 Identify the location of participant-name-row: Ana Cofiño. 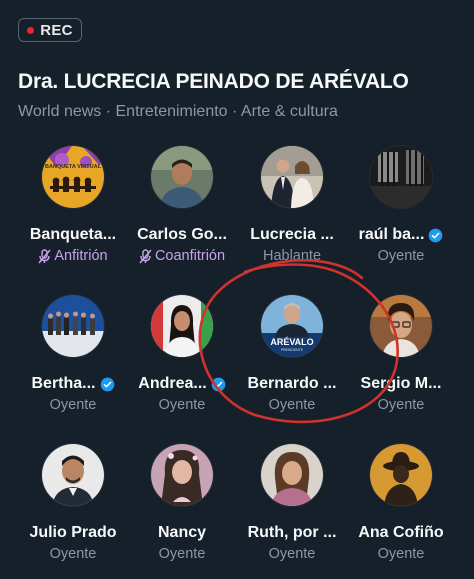
(400, 533).